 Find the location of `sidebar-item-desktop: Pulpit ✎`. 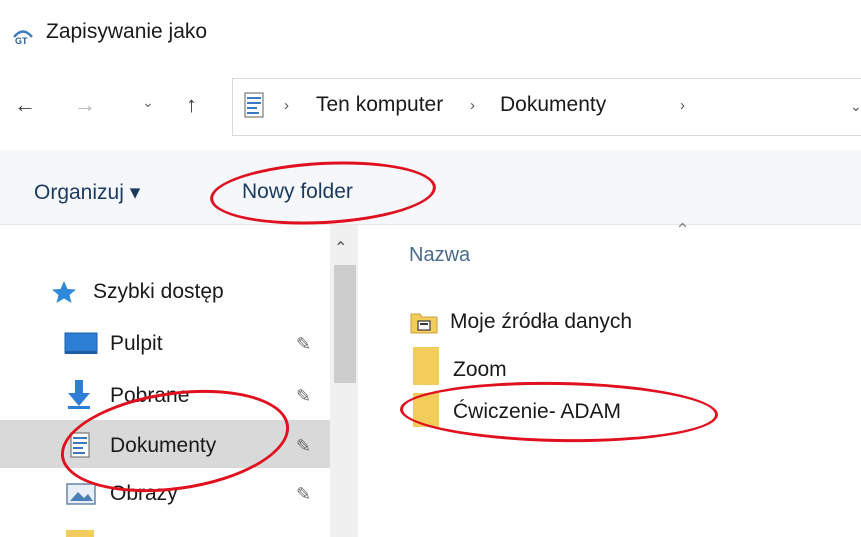

sidebar-item-desktop: Pulpit ✎ is located at coordinates (165, 342).